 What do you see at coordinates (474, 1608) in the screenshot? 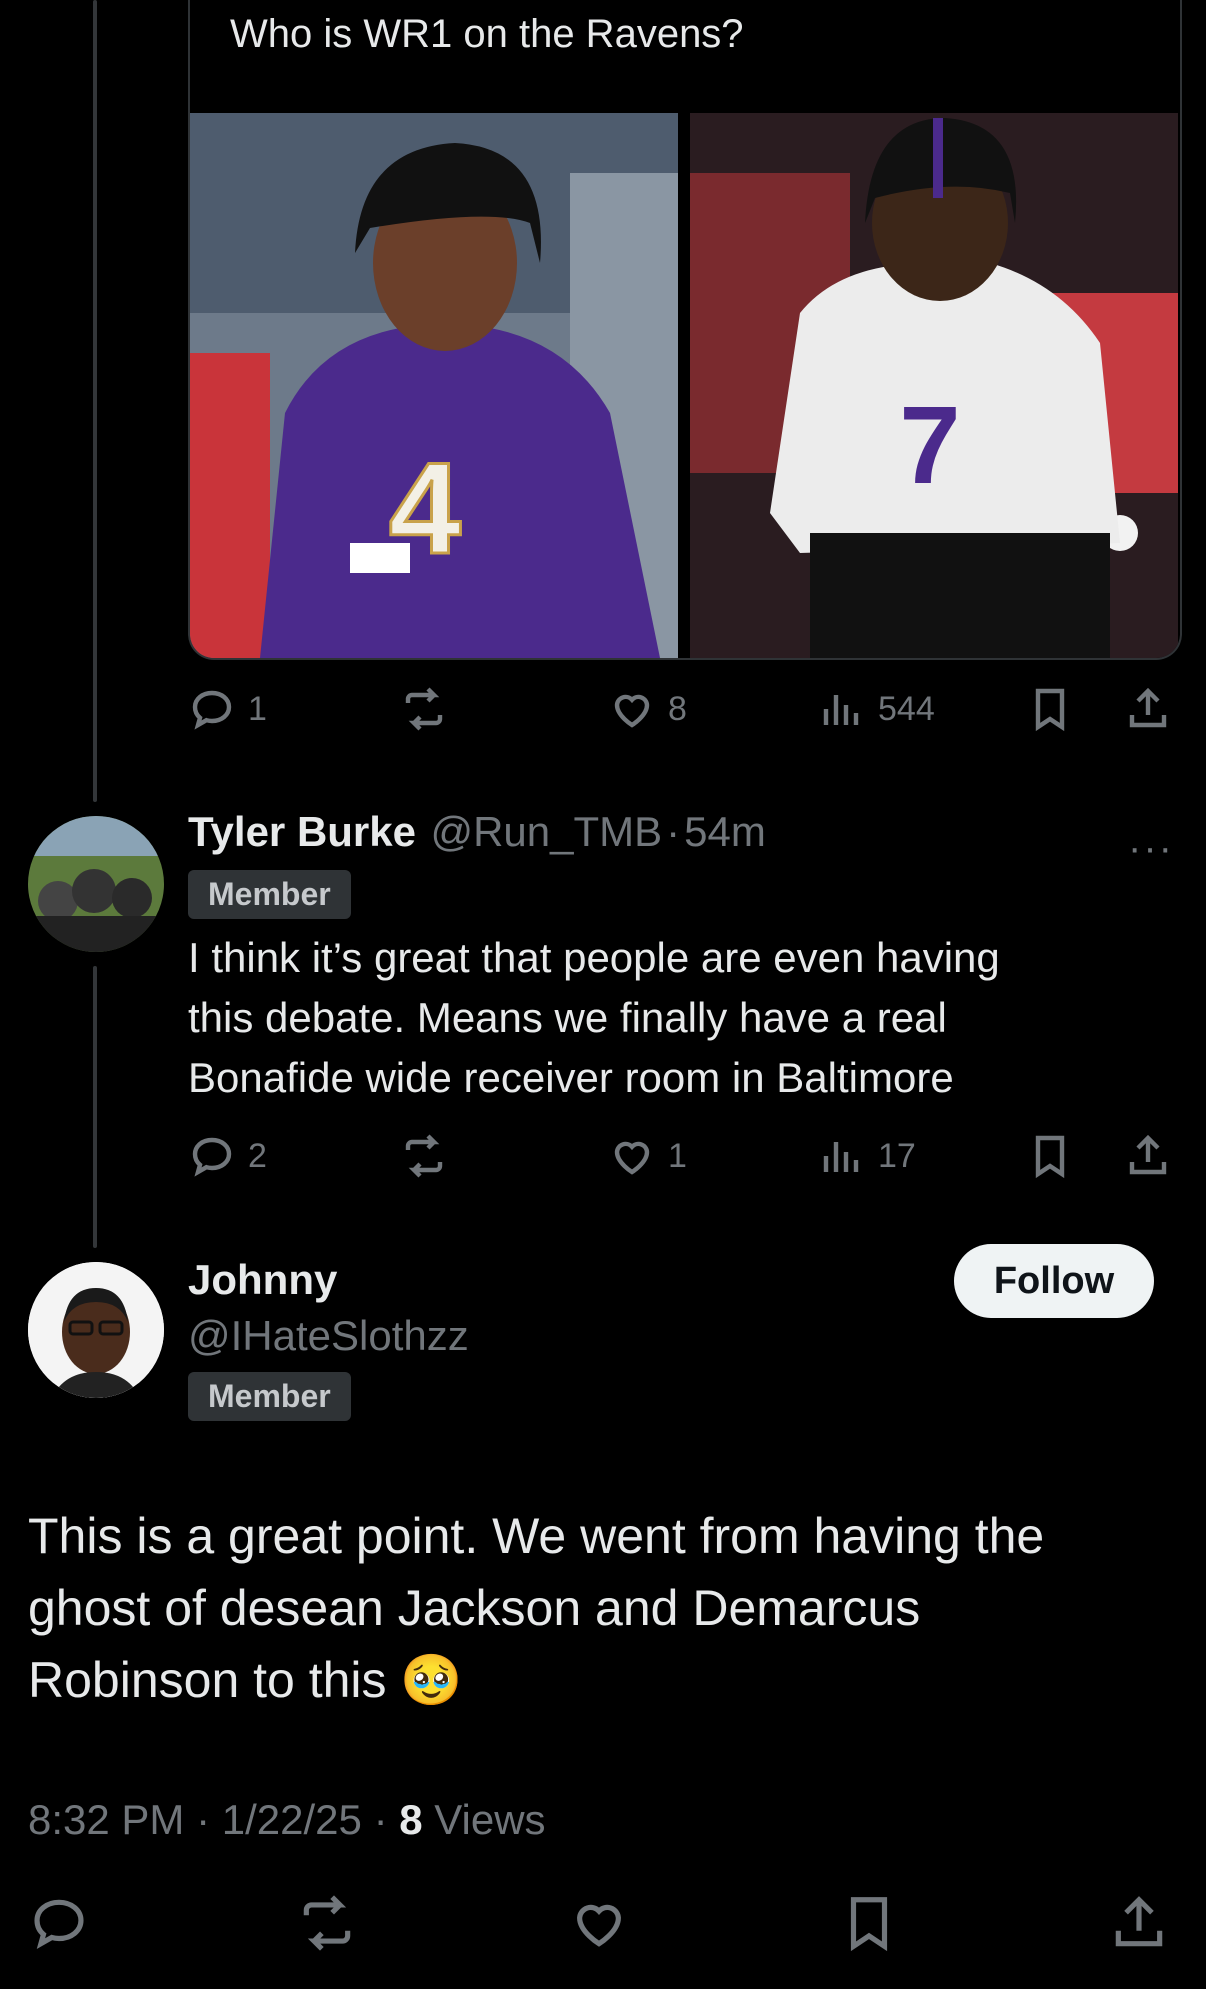
I see `main-post-text-line: ghost of desean Jackson and Demarcus` at bounding box center [474, 1608].